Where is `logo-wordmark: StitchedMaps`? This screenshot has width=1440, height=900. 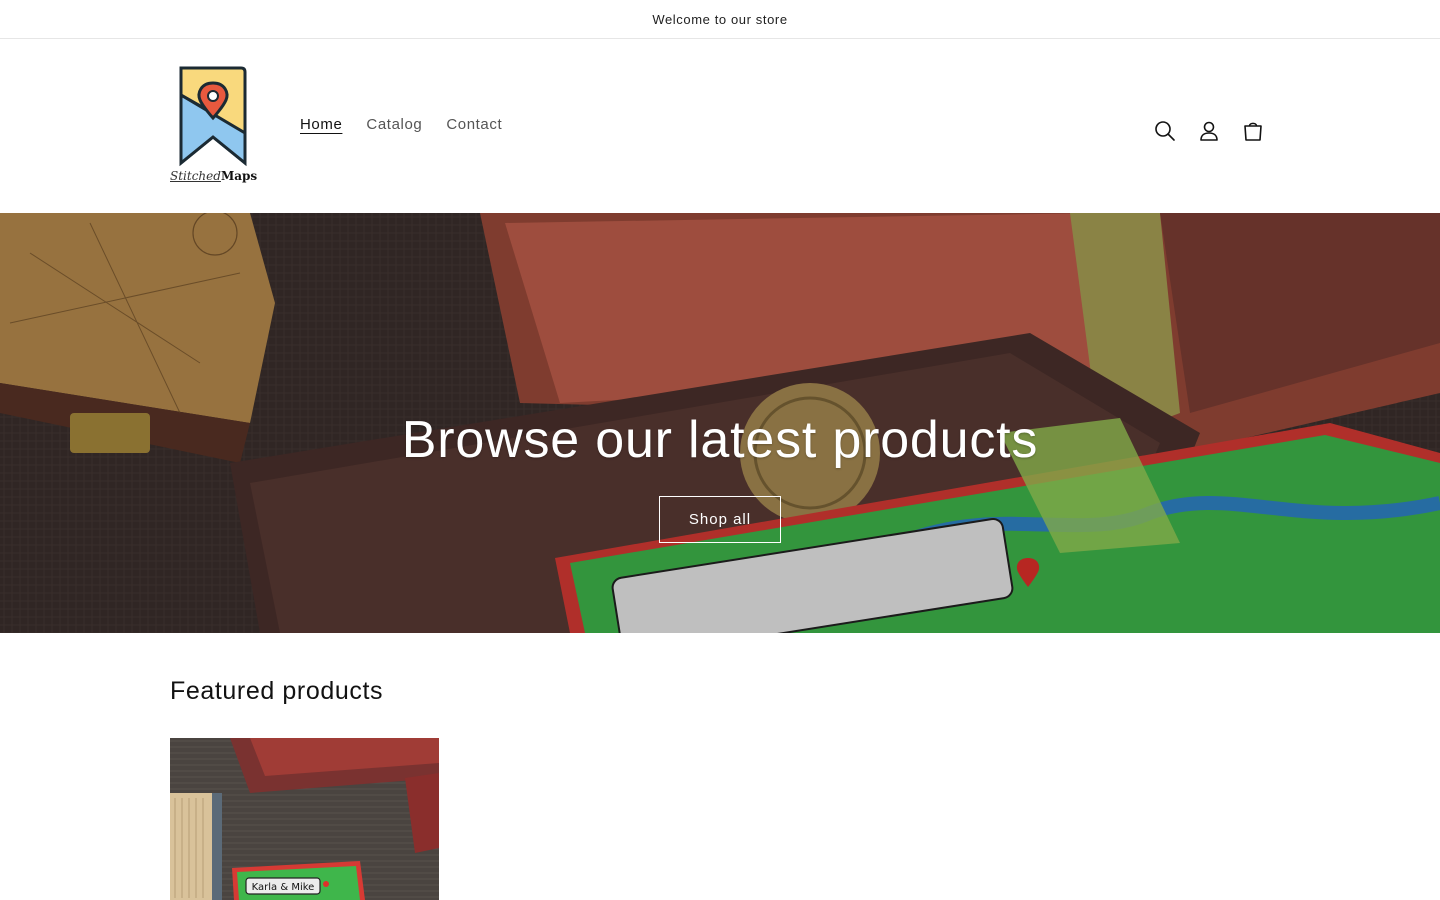
logo-wordmark: StitchedMaps is located at coordinates (215, 176).